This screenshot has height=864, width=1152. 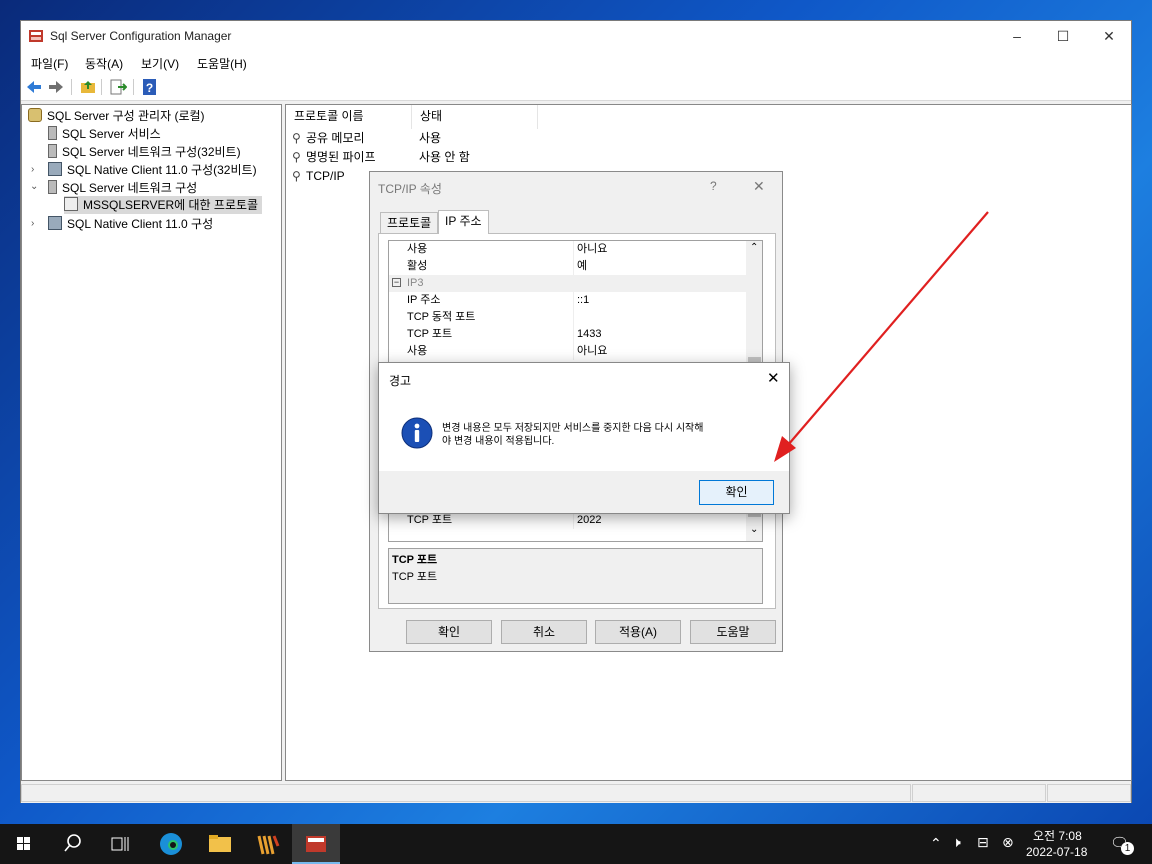 I want to click on app-pinned-button, so click(x=268, y=844).